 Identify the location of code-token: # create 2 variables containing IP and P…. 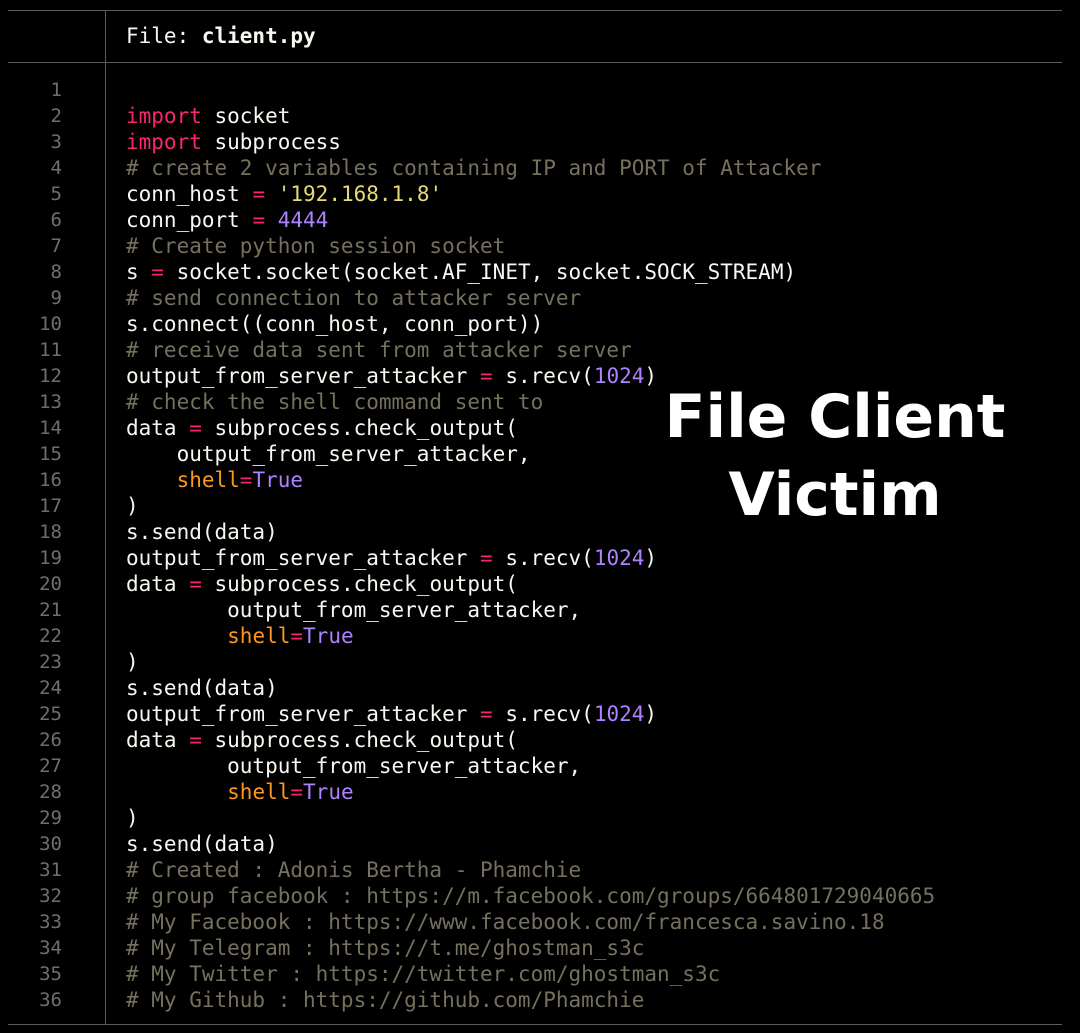
(474, 168).